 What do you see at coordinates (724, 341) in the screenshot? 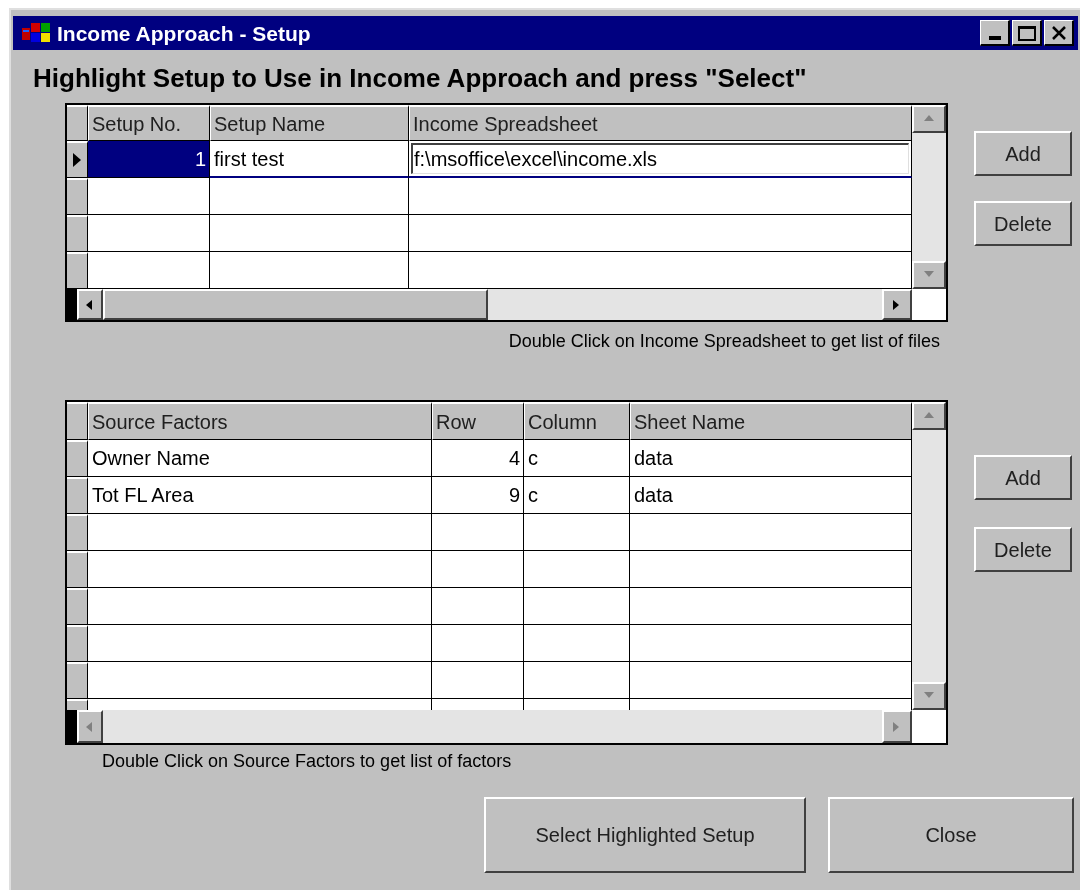
I see `hint-text: Double Click on Income Spreadsheet to get list of files` at bounding box center [724, 341].